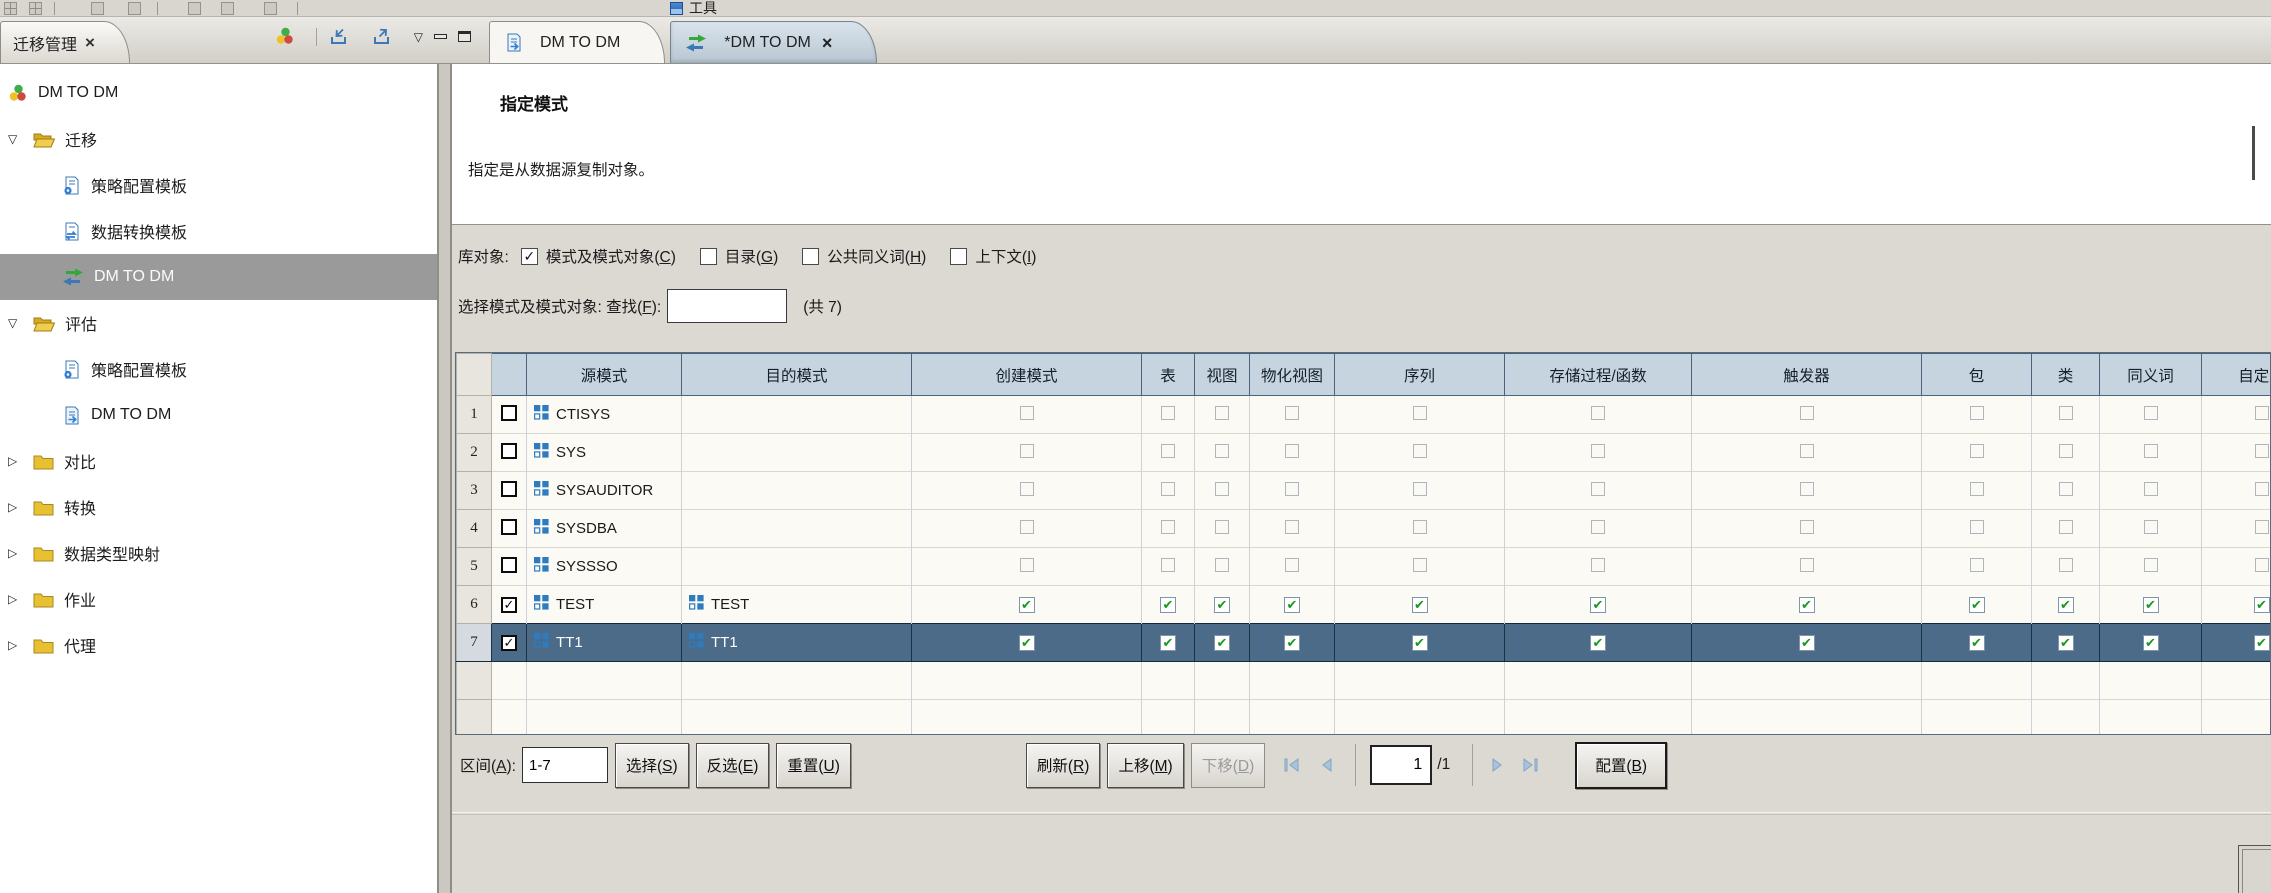  Describe the element at coordinates (90, 42) in the screenshot. I see `close-icon: ×` at that location.